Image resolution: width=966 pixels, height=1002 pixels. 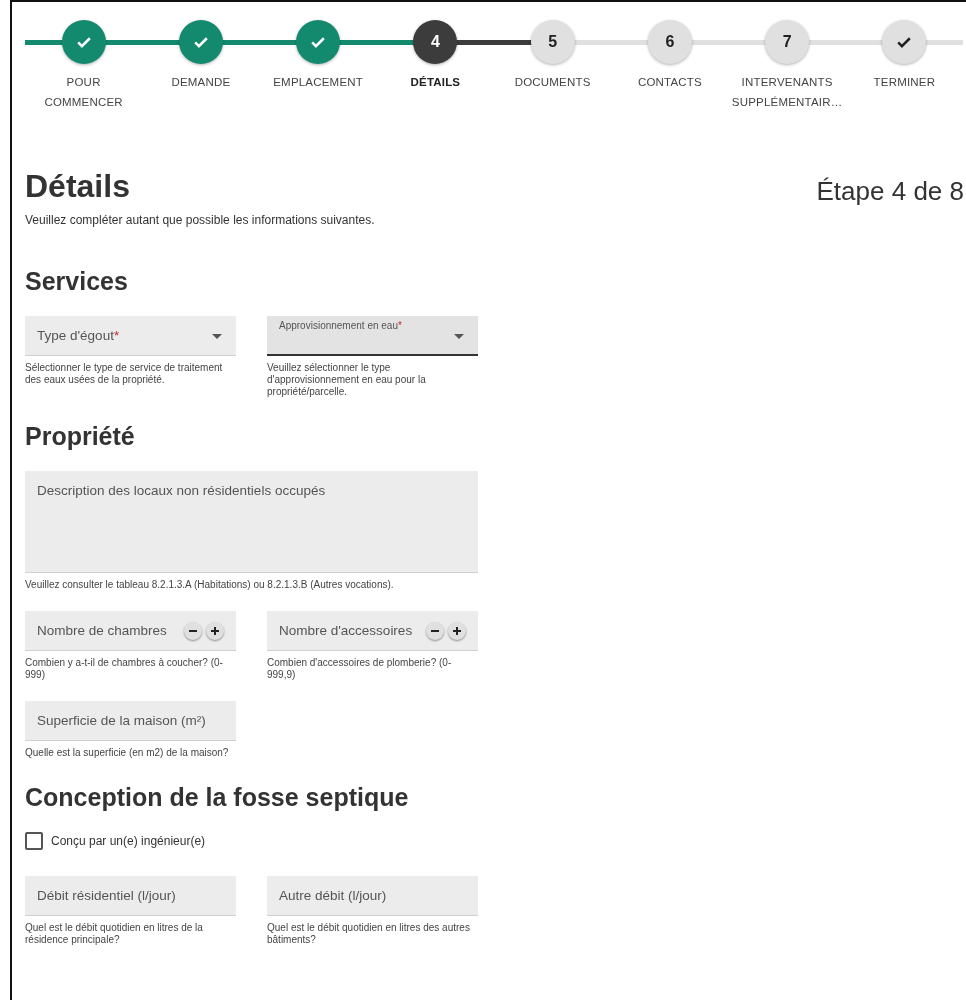 What do you see at coordinates (77, 186) in the screenshot?
I see `page-title: Détails` at bounding box center [77, 186].